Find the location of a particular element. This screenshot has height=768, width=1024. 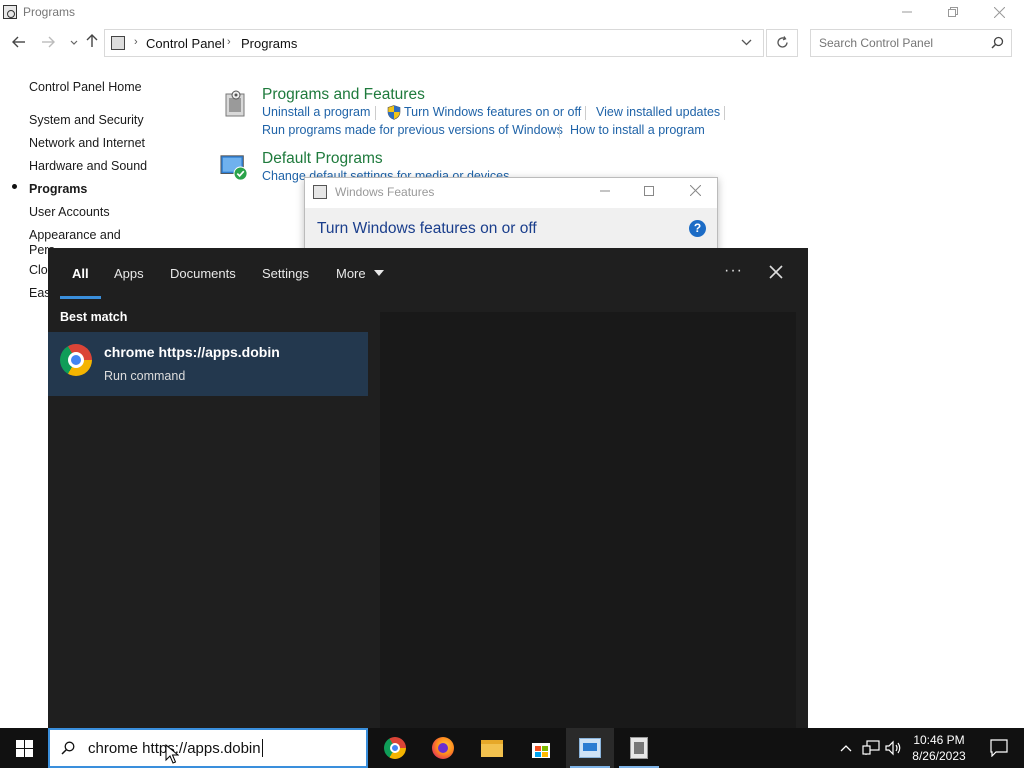

back-button is located at coordinates (19, 43).